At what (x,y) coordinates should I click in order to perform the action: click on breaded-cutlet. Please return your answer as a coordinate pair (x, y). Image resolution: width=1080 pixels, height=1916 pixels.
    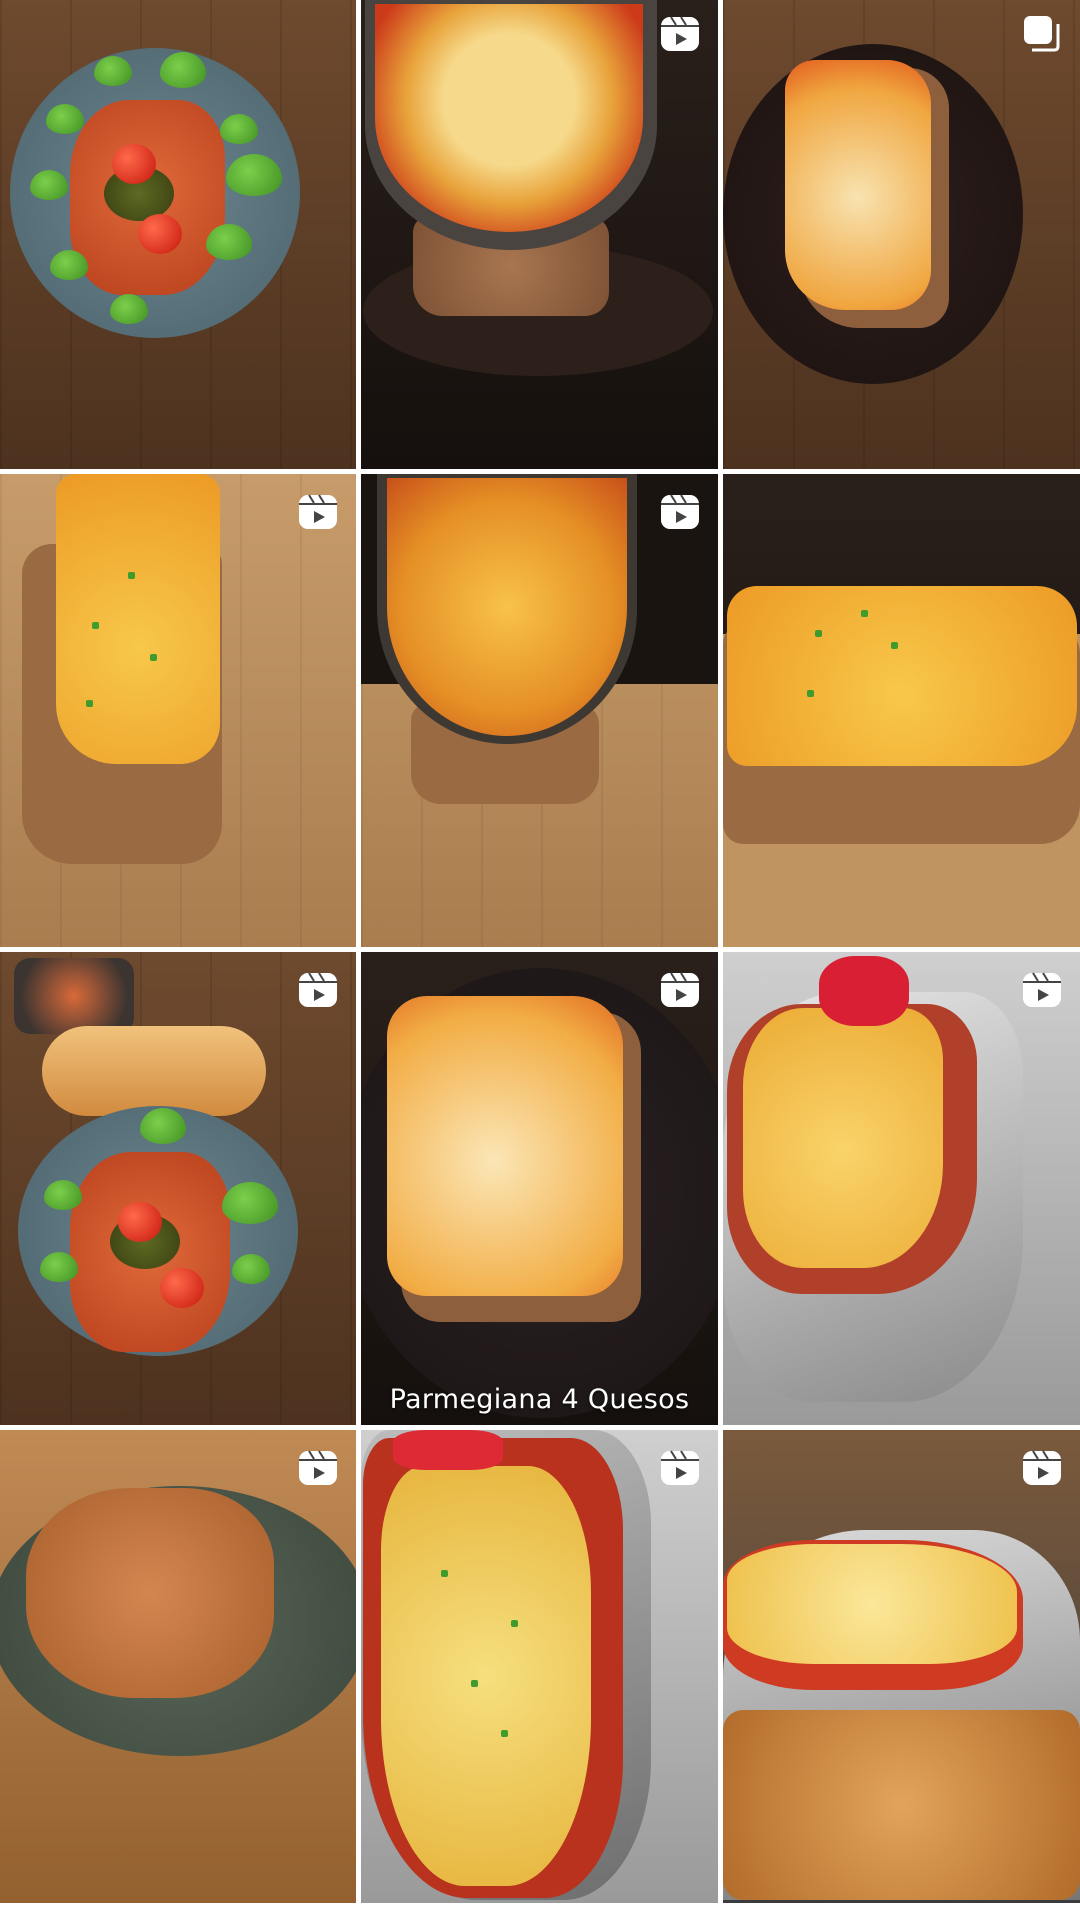
    Looking at the image, I should click on (150, 1593).